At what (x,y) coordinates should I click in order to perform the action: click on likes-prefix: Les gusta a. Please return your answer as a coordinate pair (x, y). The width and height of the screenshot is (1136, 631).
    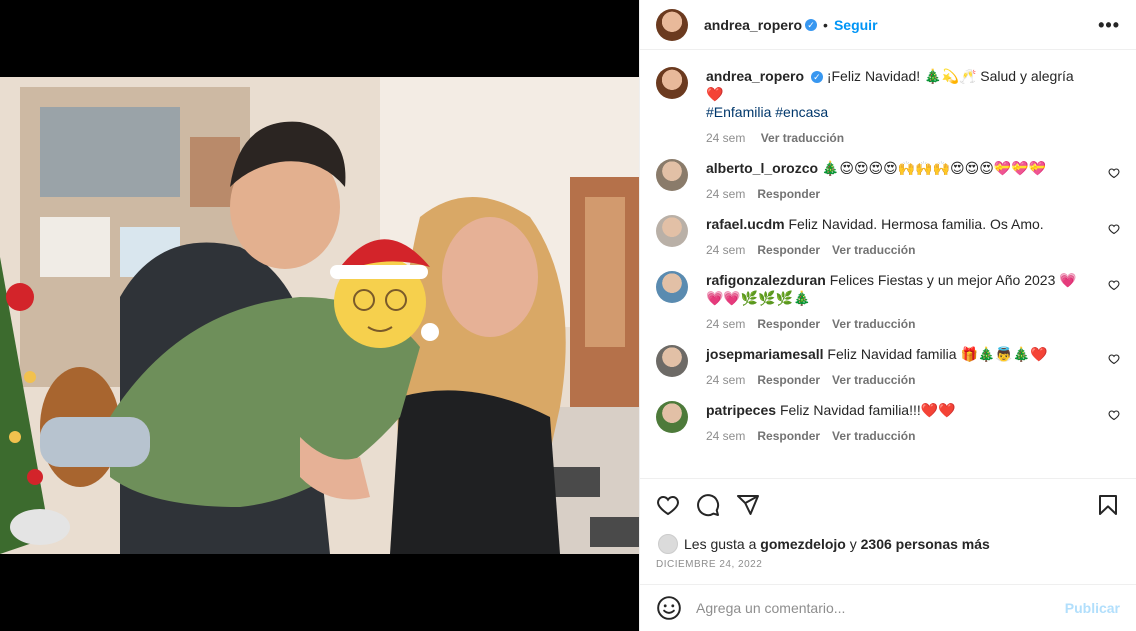
    Looking at the image, I should click on (720, 544).